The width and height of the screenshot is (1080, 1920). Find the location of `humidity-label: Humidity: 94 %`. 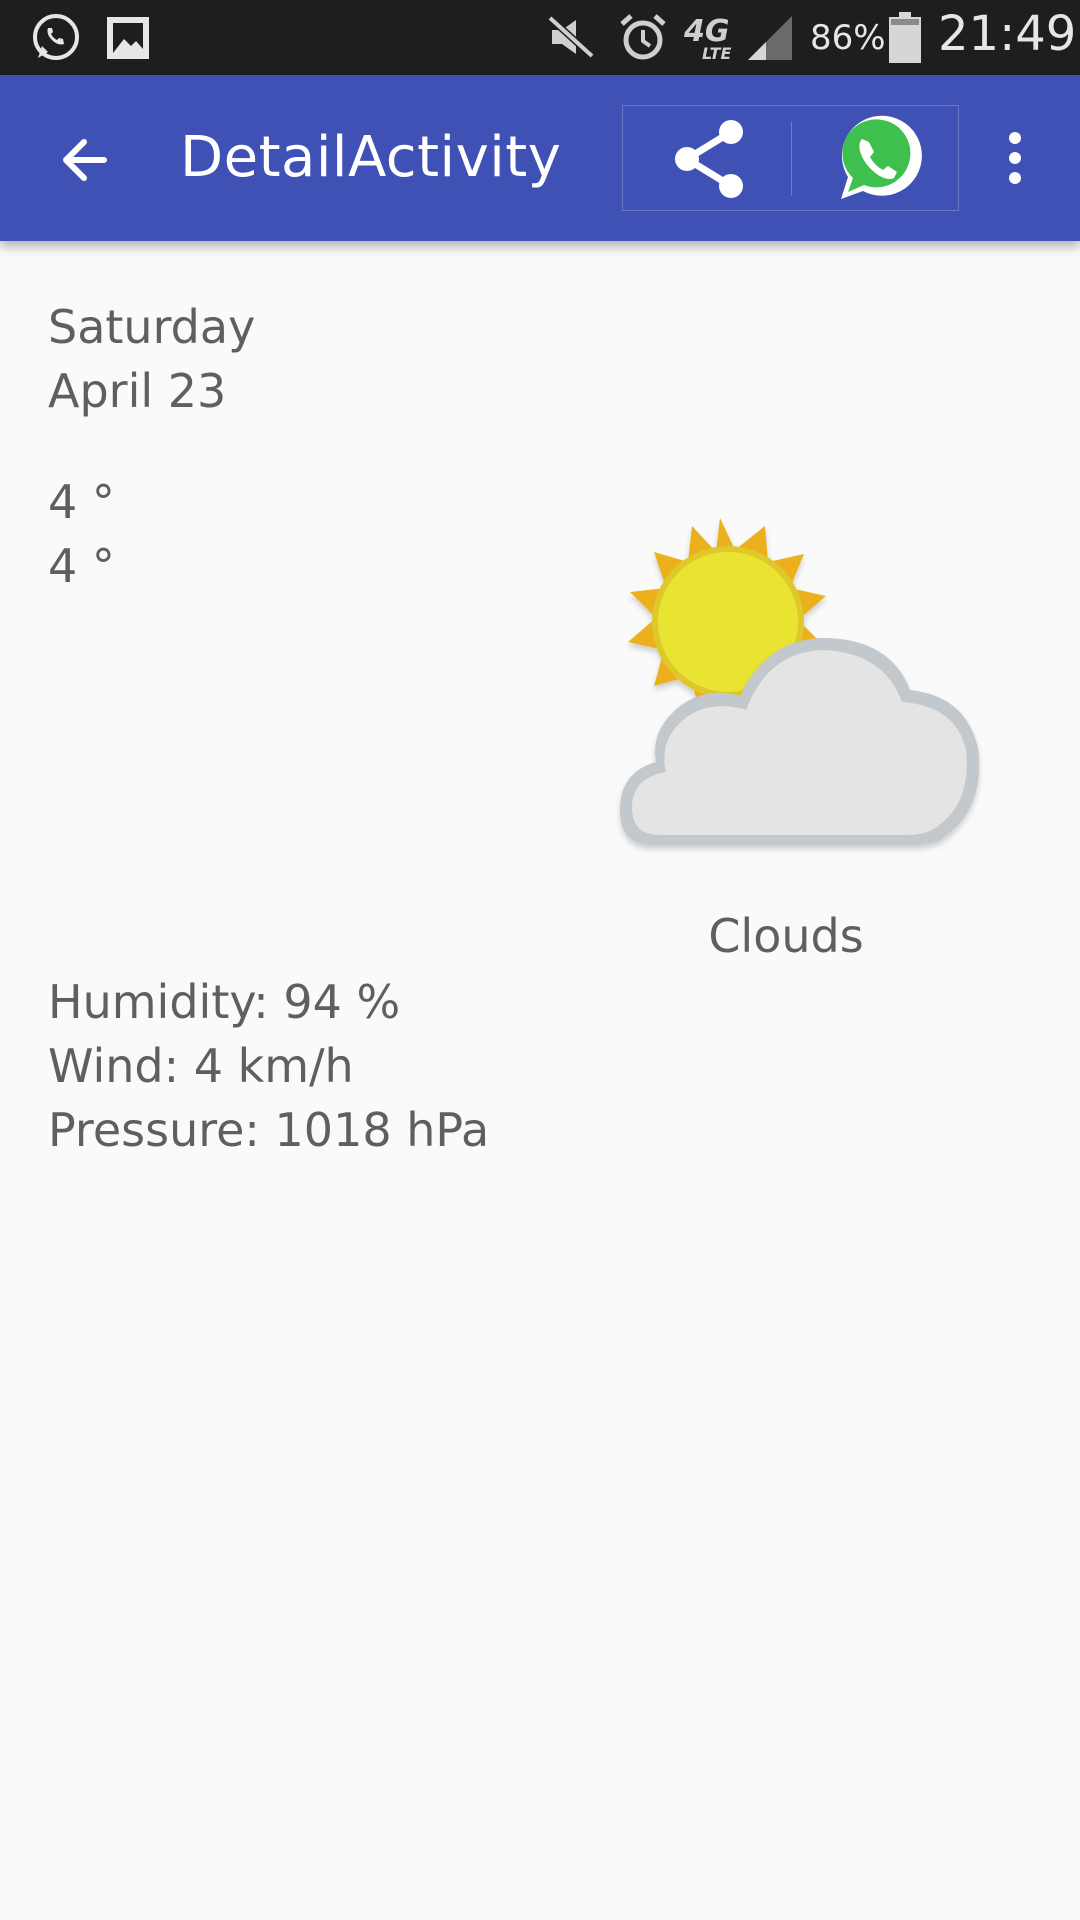

humidity-label: Humidity: 94 % is located at coordinates (224, 1002).